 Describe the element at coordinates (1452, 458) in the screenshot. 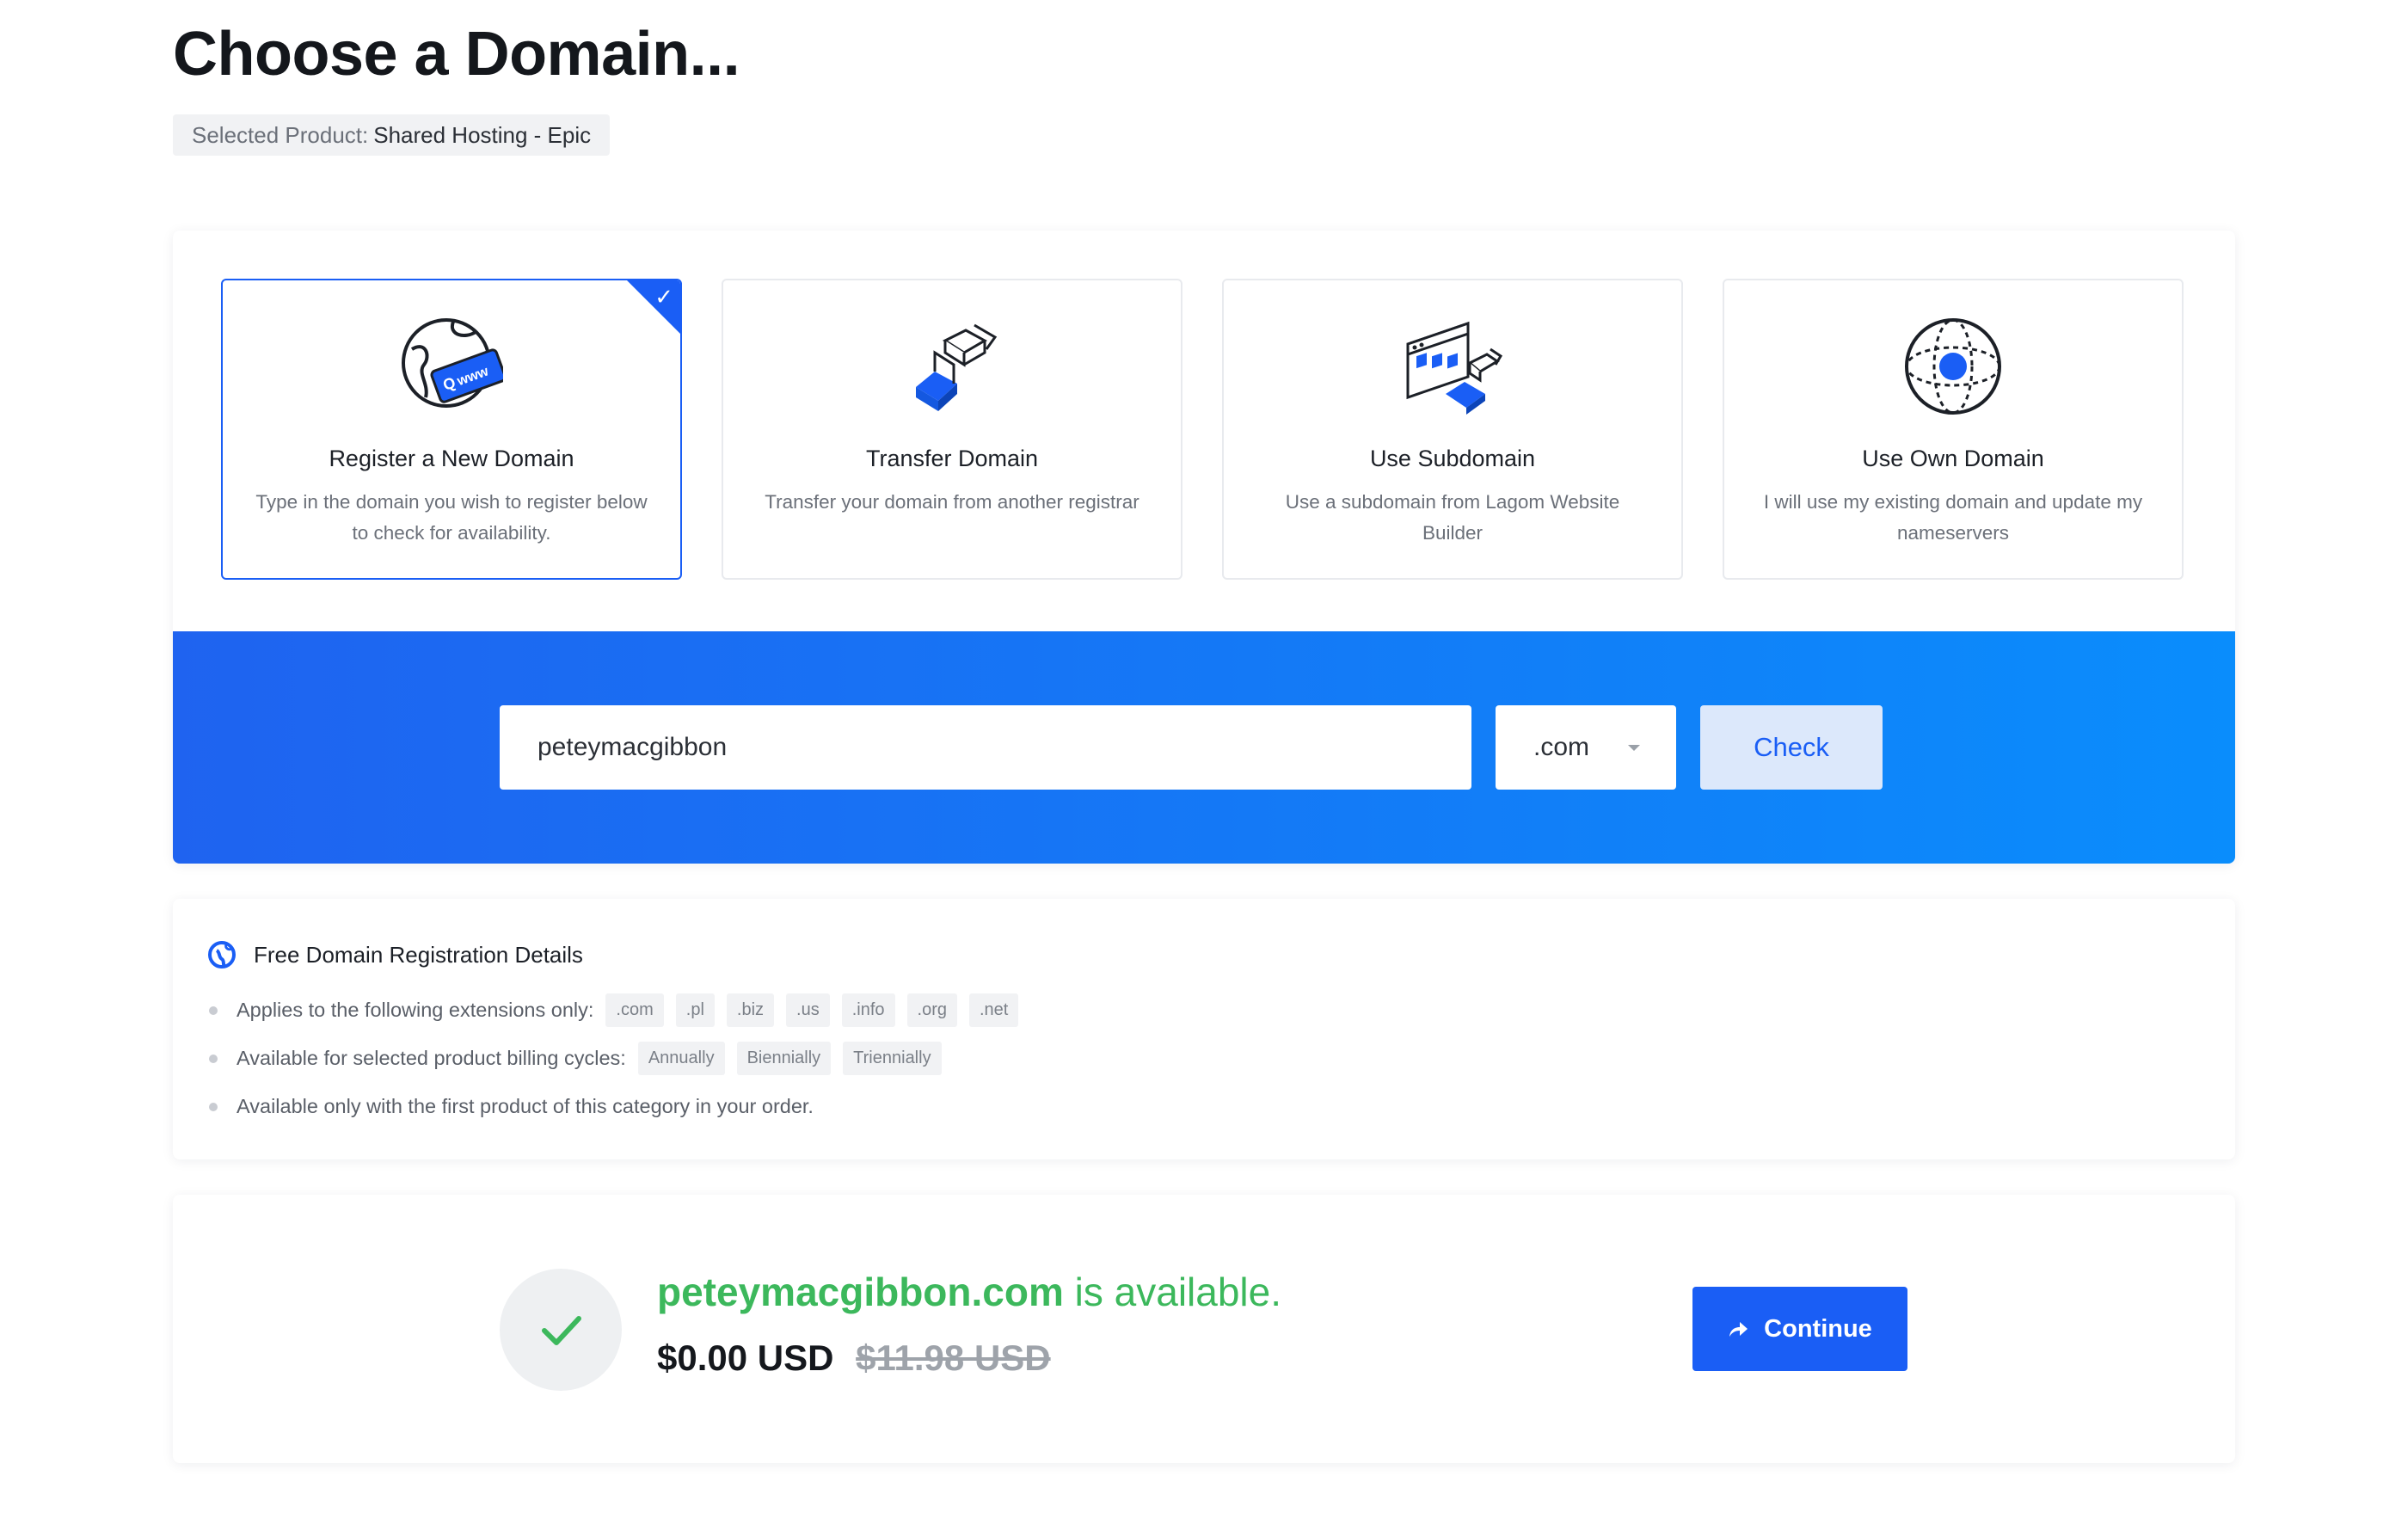

I see `option-title: Use Subdomain` at that location.